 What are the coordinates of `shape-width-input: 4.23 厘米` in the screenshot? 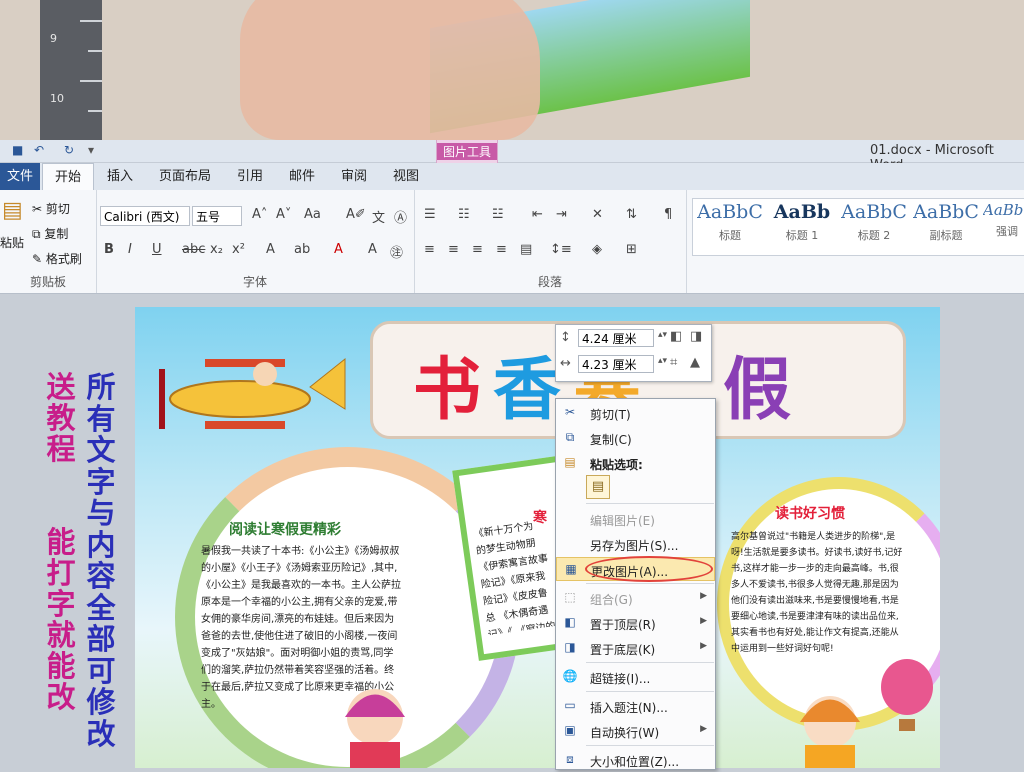 It's located at (616, 364).